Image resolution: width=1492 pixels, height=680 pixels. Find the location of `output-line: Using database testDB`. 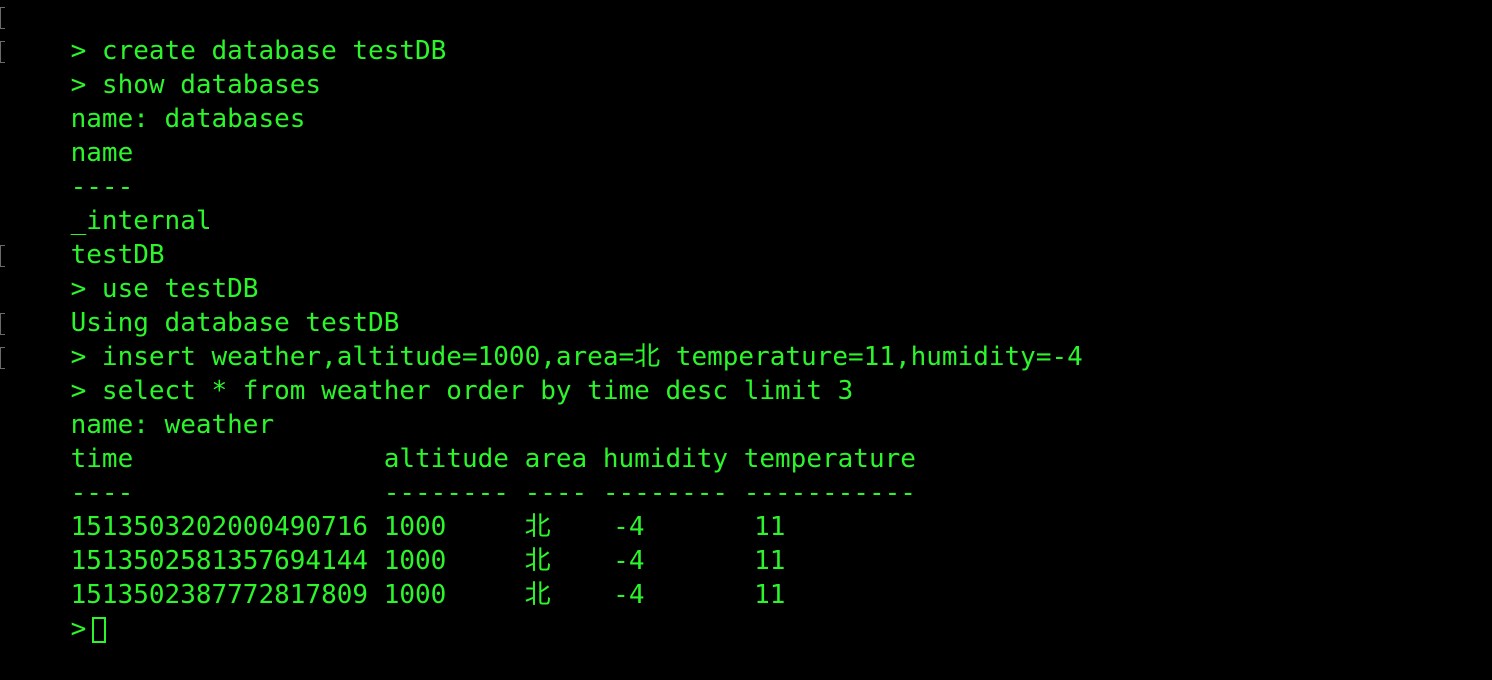

output-line: Using database testDB is located at coordinates (746, 305).